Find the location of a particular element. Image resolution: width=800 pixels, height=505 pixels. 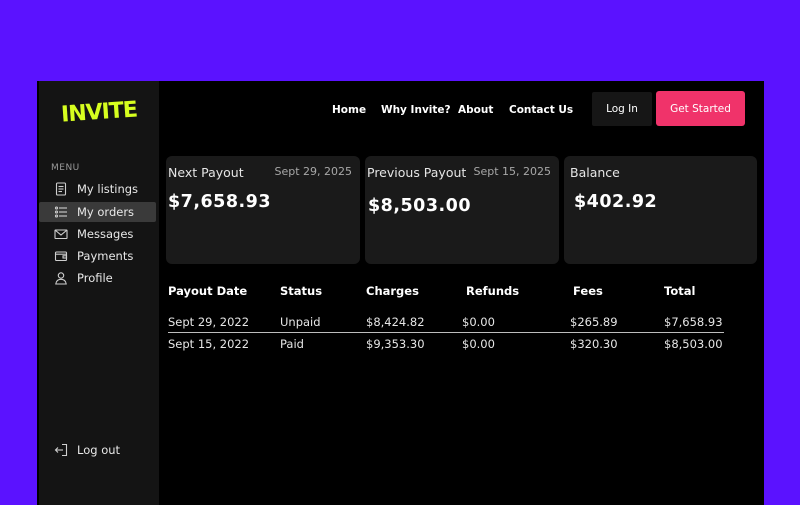

logout-button: Log out is located at coordinates (97, 450).